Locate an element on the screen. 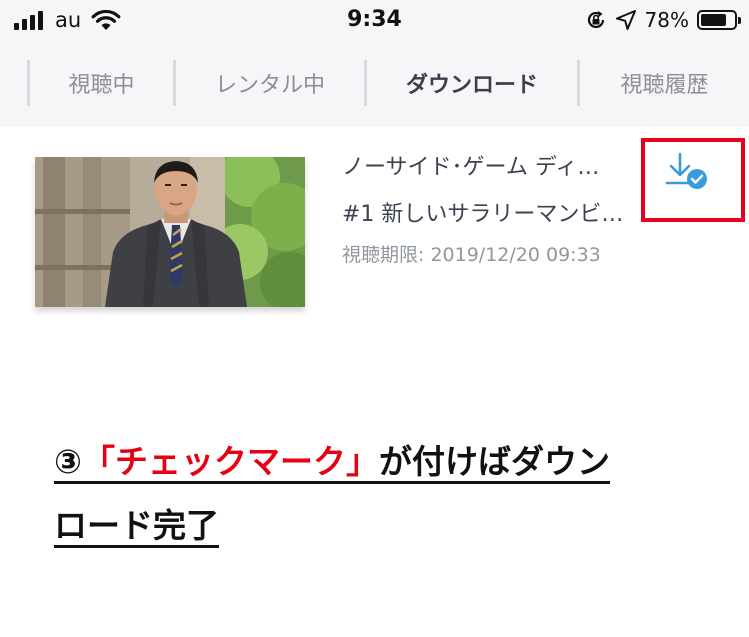 This screenshot has width=749, height=637. tab-rental: レンタル中 is located at coordinates (270, 83).